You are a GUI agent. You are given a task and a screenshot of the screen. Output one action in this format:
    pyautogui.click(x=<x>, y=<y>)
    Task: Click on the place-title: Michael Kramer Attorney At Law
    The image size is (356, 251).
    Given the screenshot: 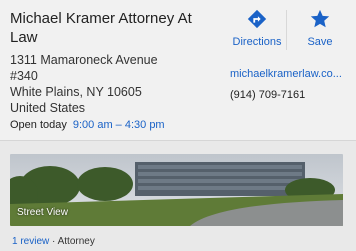 What is the action you would take?
    pyautogui.click(x=101, y=28)
    